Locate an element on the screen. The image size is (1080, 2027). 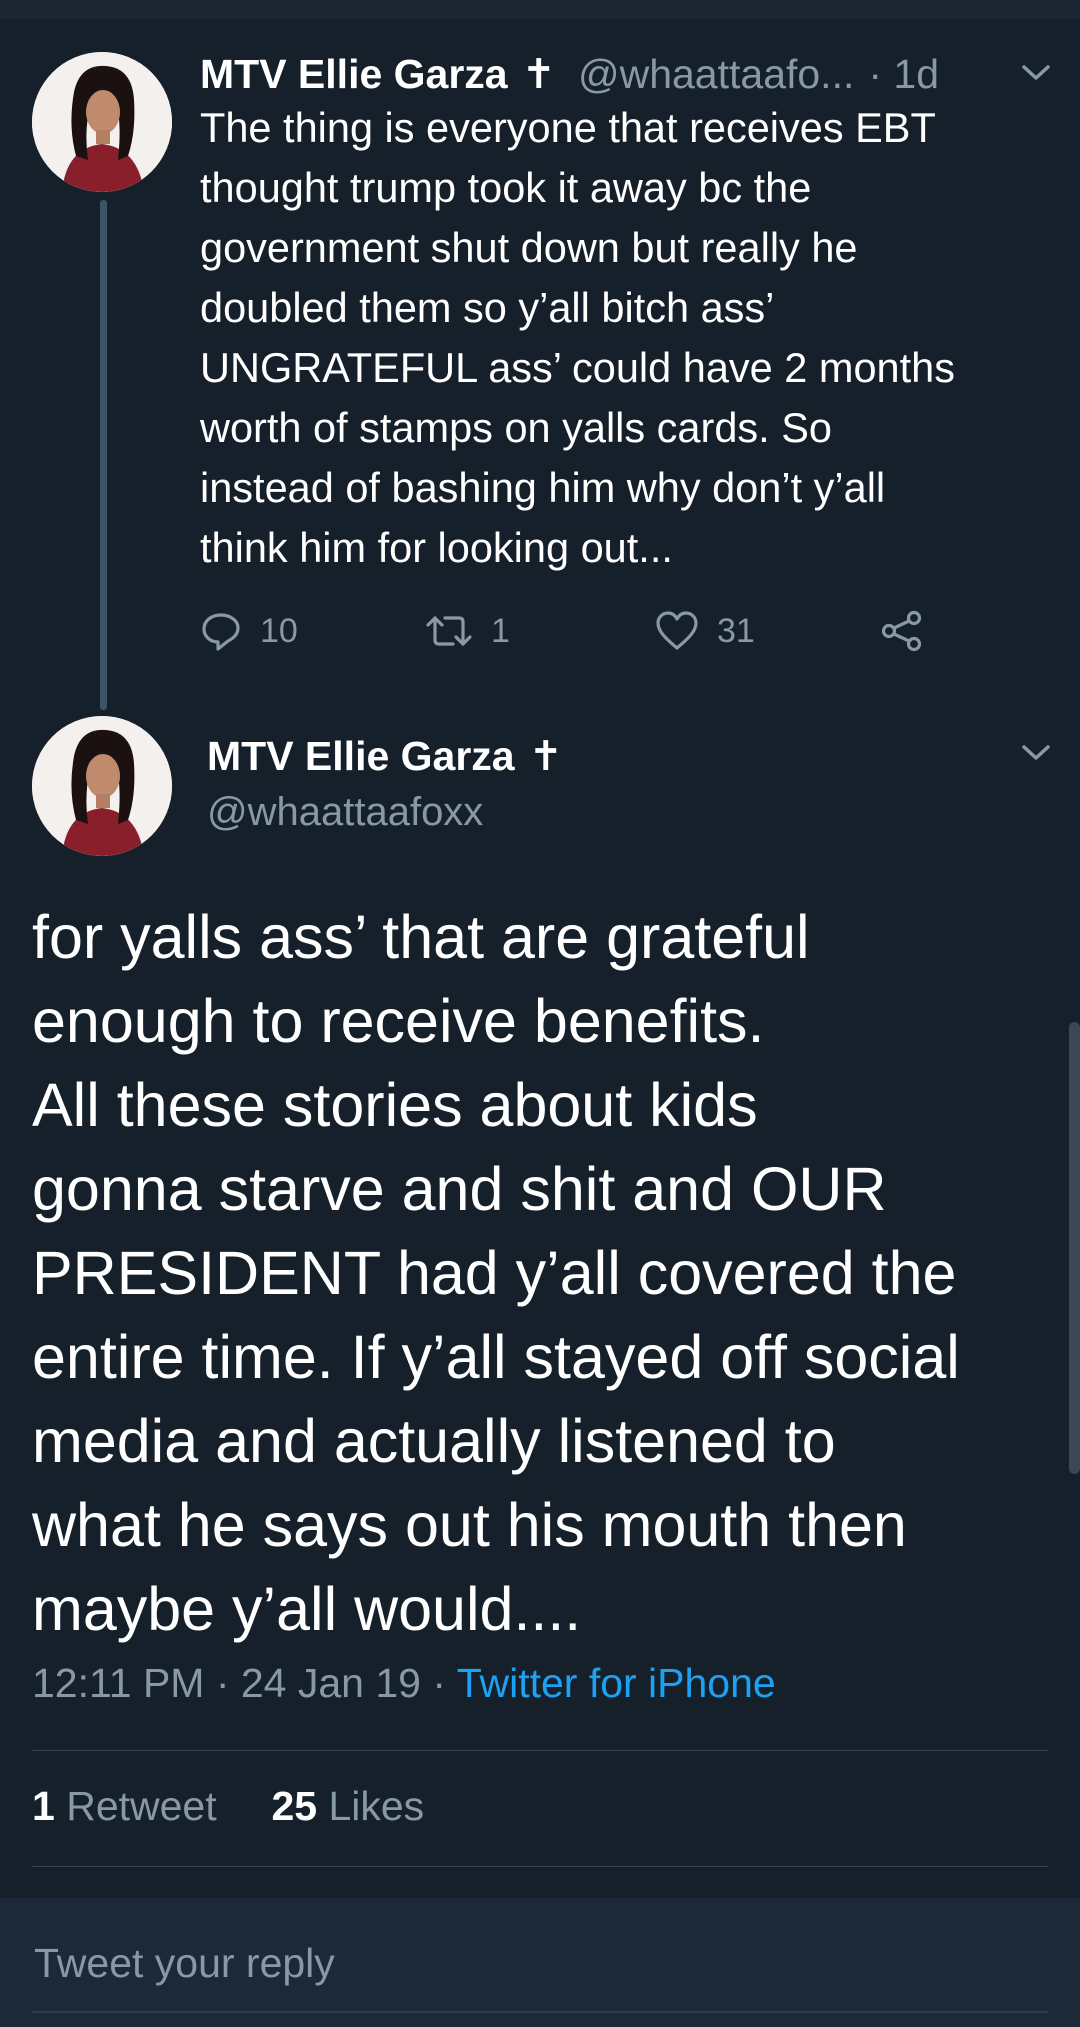
tweet-stats: 1 Retweet 25 Likes is located at coordinates (228, 1806).